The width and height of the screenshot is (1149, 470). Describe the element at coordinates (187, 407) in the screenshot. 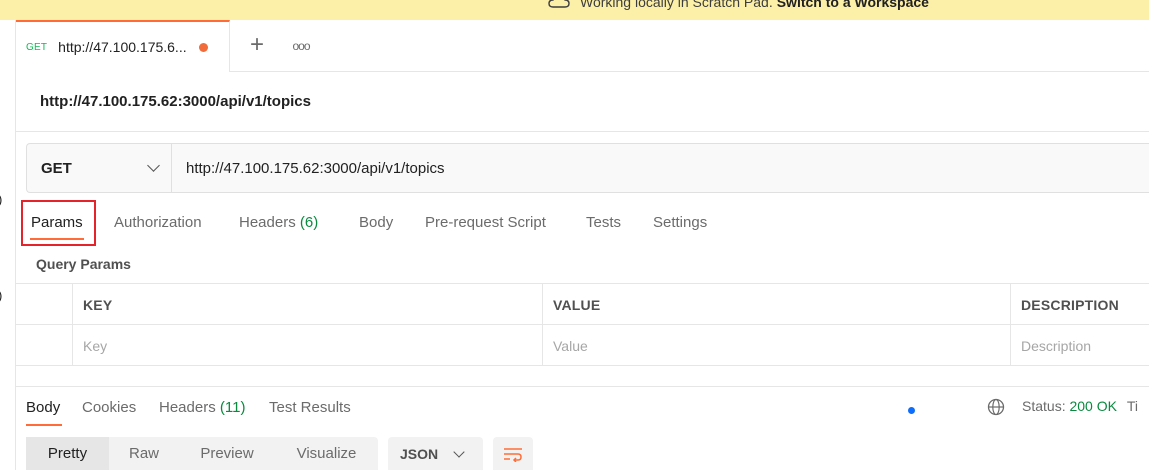

I see `response-headers-label: Headers` at that location.